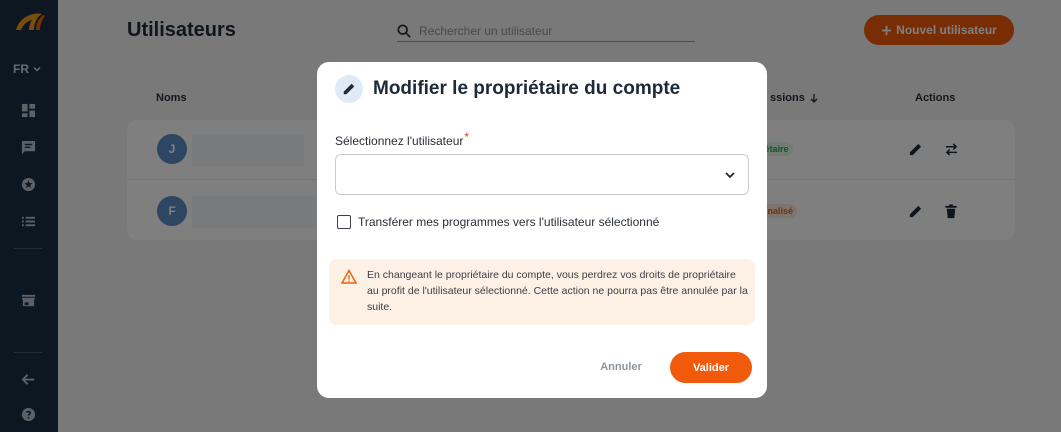 The height and width of the screenshot is (432, 1061). I want to click on select-user-label-text: Sélectionnez l'utilisateur, so click(399, 141).